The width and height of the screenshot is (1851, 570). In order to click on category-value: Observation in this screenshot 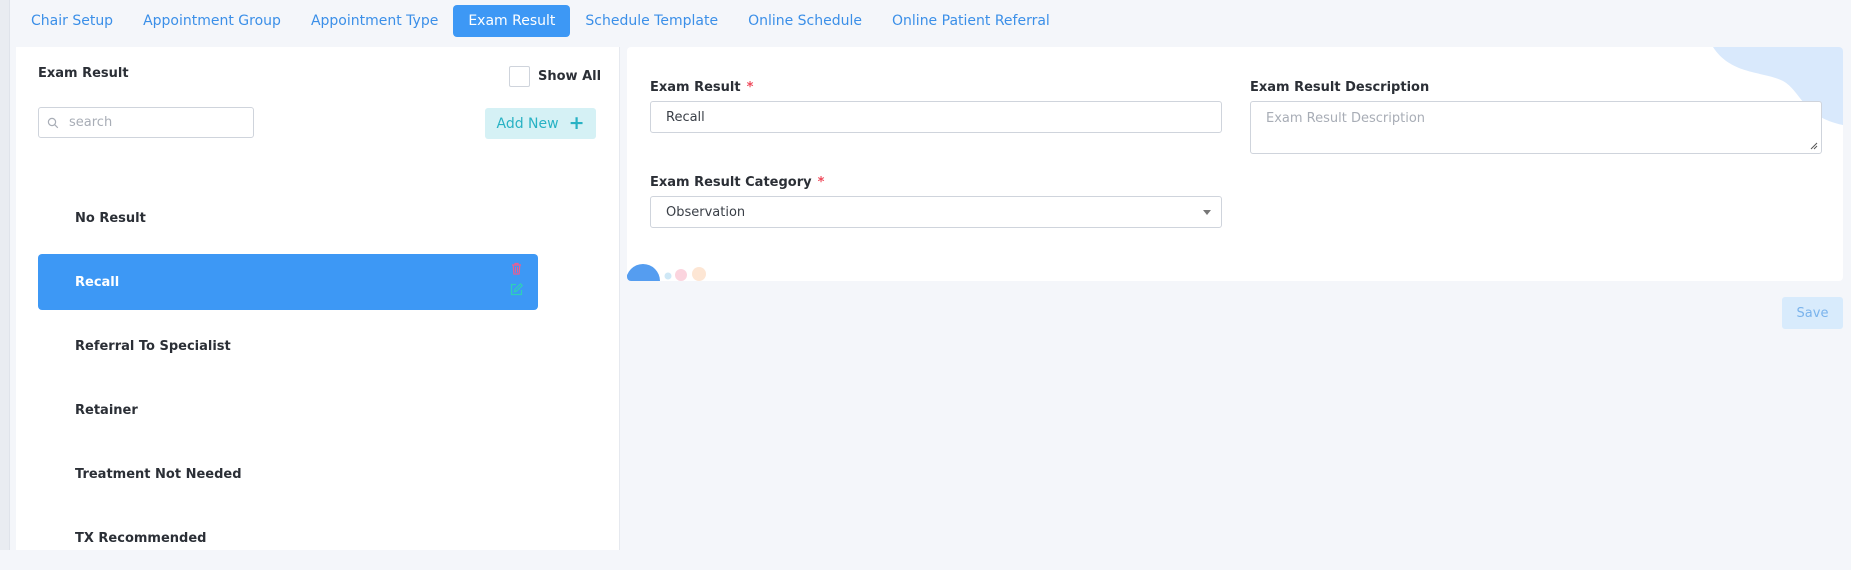, I will do `click(706, 212)`.